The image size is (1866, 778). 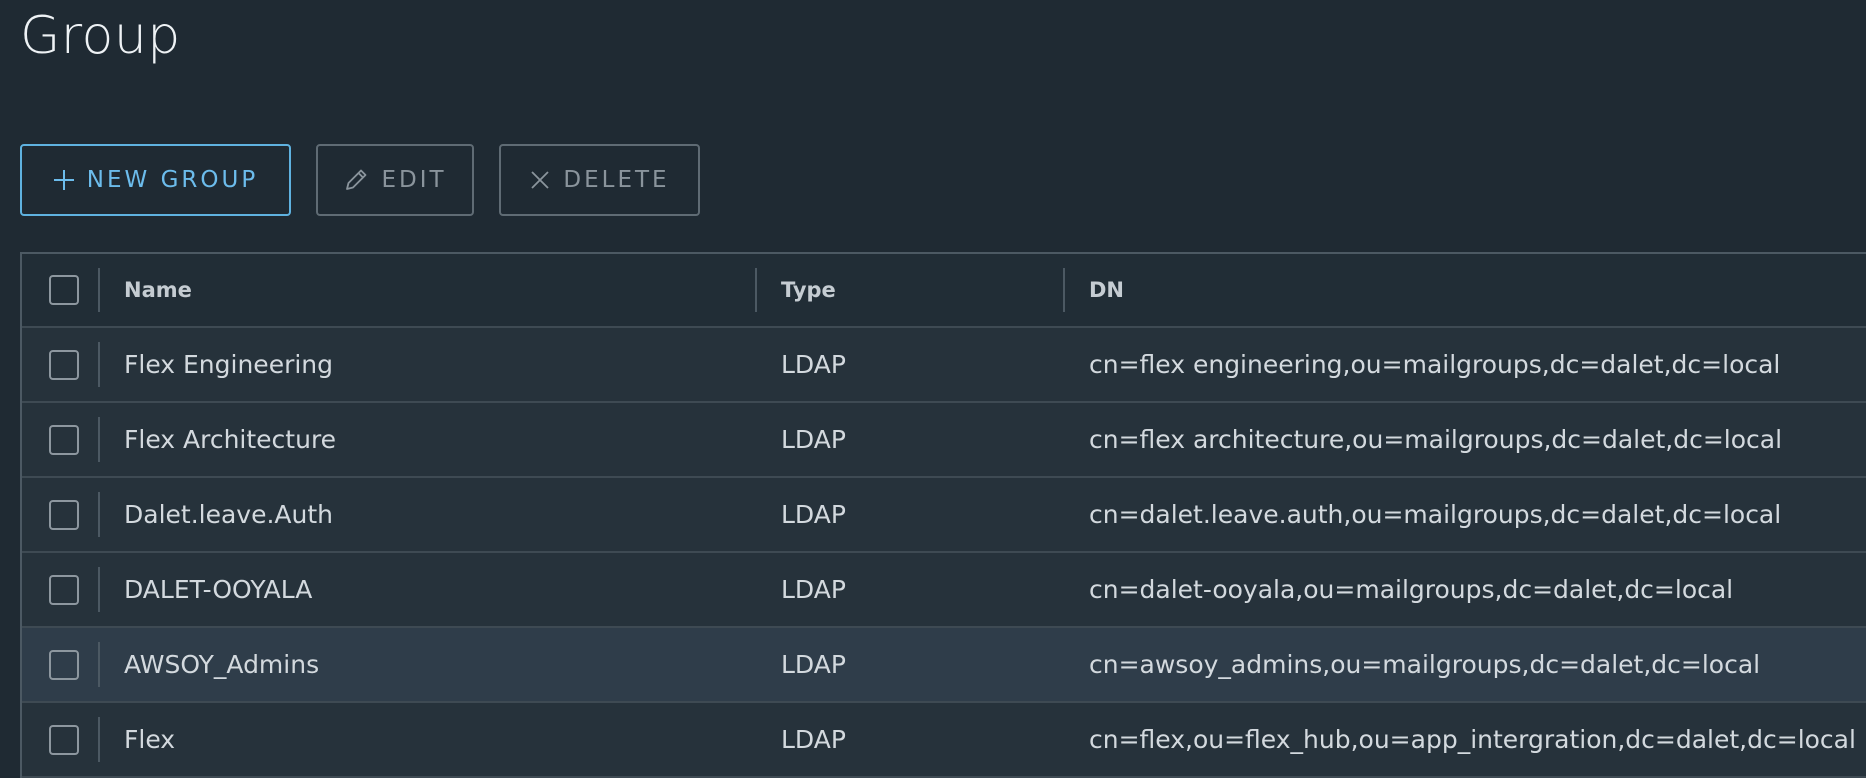 I want to click on column-header-type: Type, so click(x=911, y=290).